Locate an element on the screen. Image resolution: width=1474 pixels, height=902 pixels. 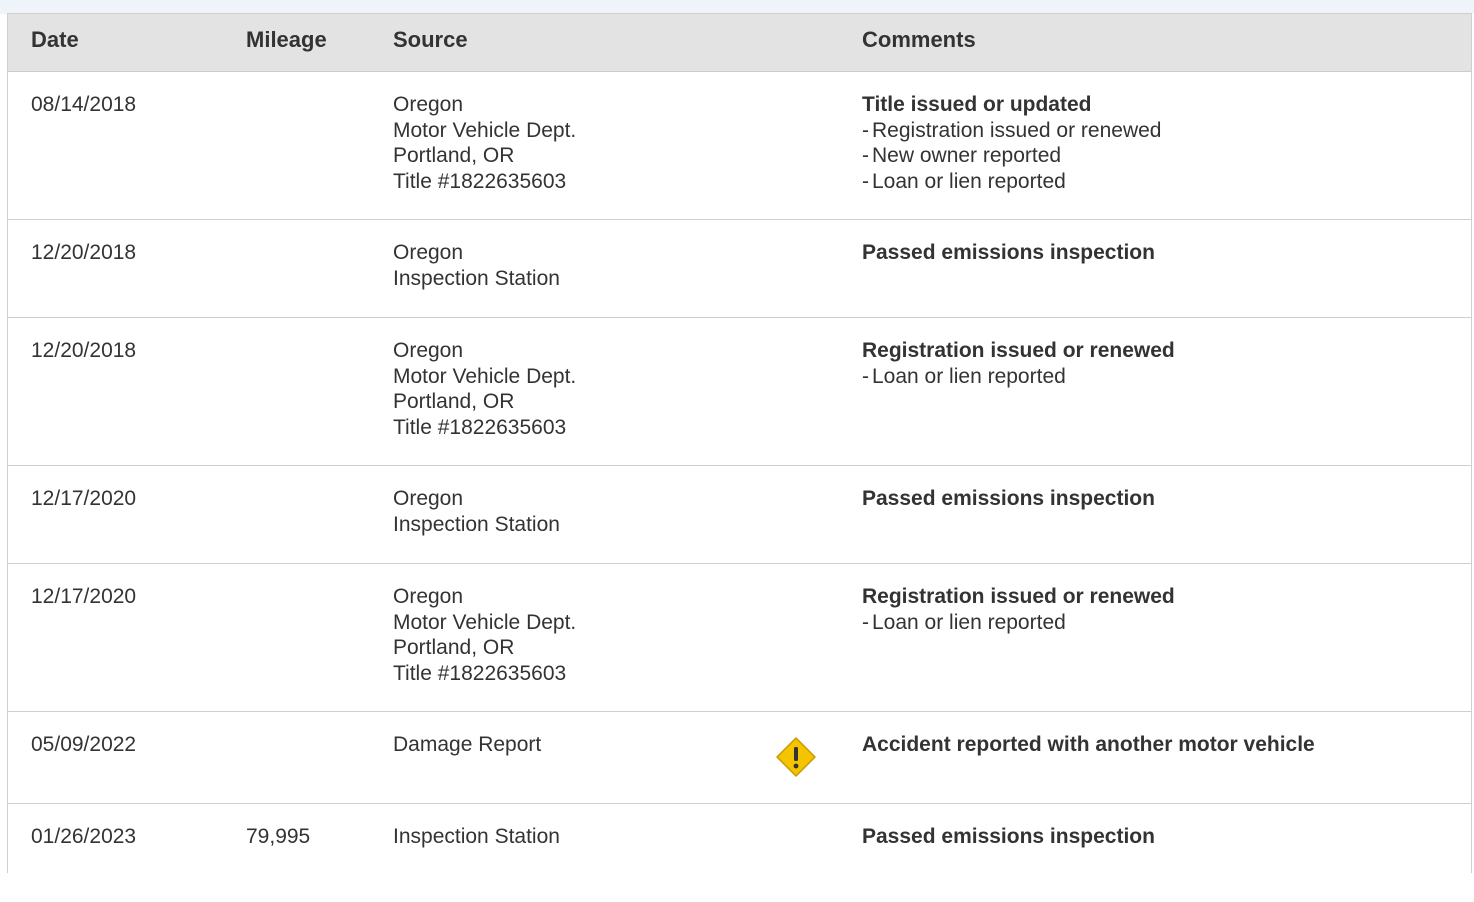
source-line: Damage Report is located at coordinates (467, 744).